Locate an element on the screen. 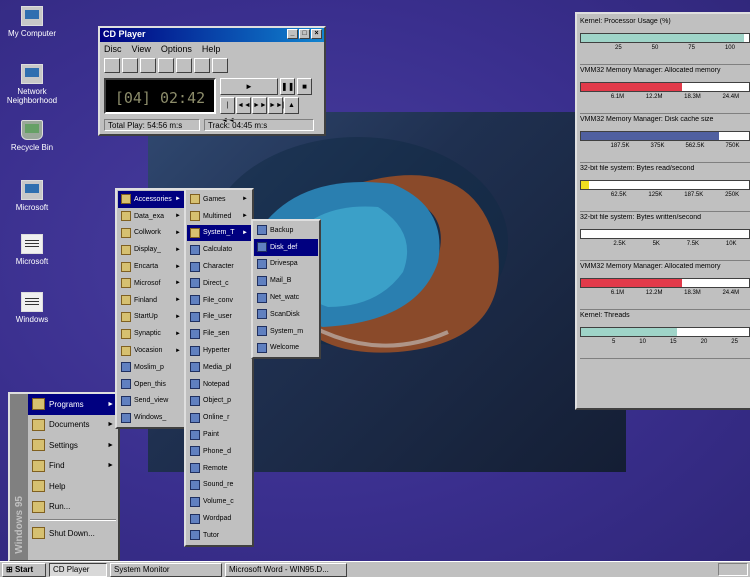 This screenshot has height=577, width=750. desktop-icon-my-computer: My Computer is located at coordinates (32, 22).